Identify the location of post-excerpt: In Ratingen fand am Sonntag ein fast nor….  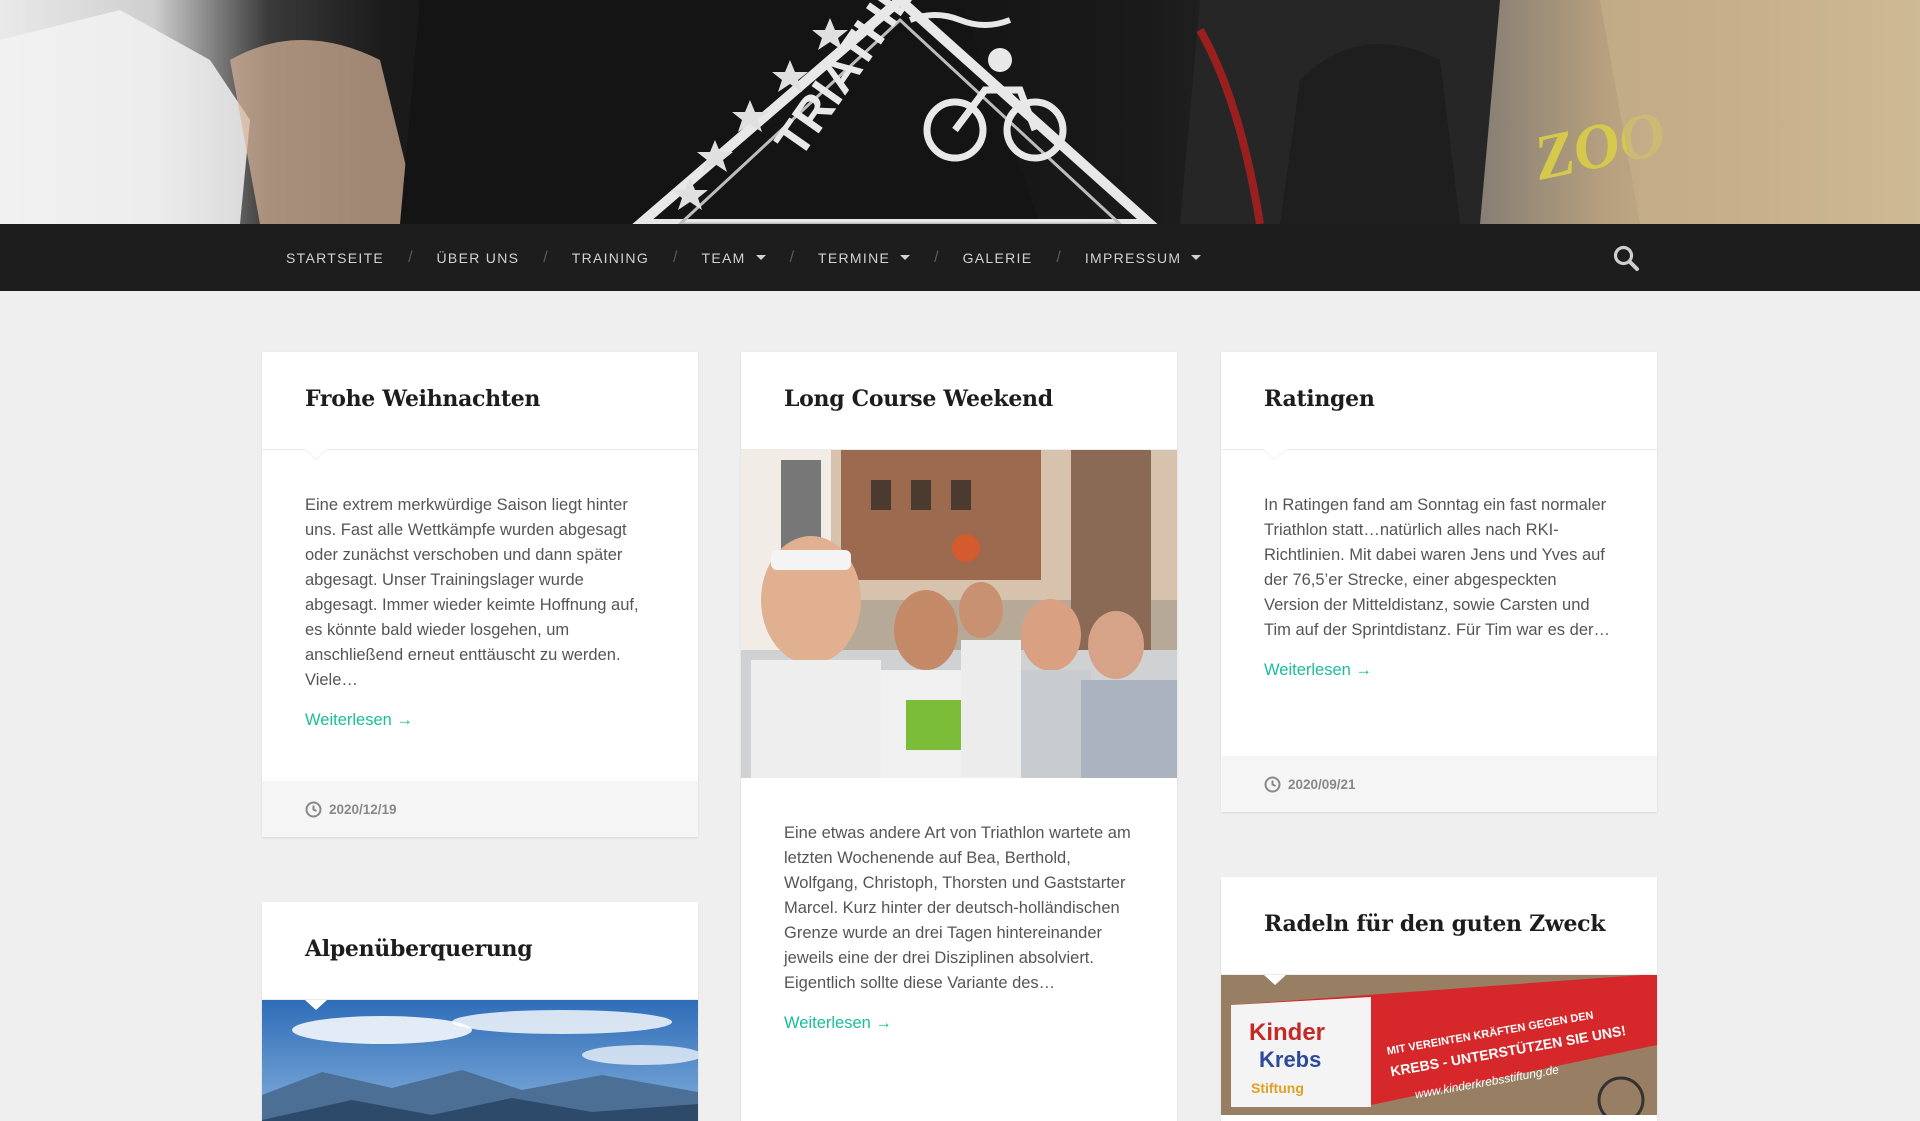
(1437, 567).